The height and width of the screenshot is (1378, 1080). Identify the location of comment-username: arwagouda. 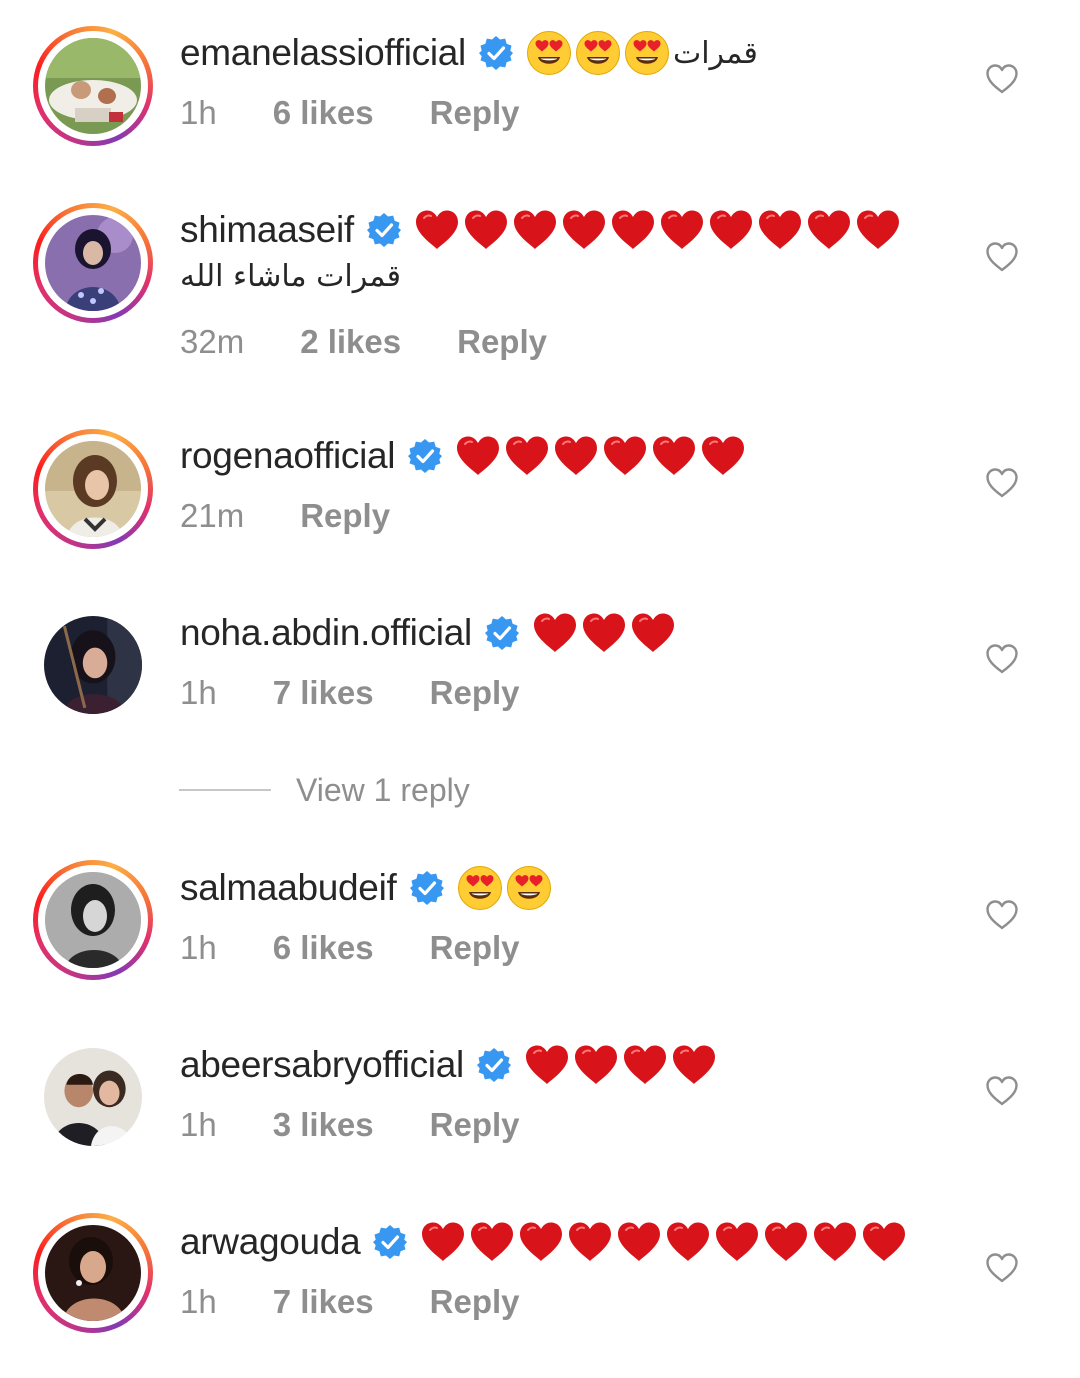
(270, 1242).